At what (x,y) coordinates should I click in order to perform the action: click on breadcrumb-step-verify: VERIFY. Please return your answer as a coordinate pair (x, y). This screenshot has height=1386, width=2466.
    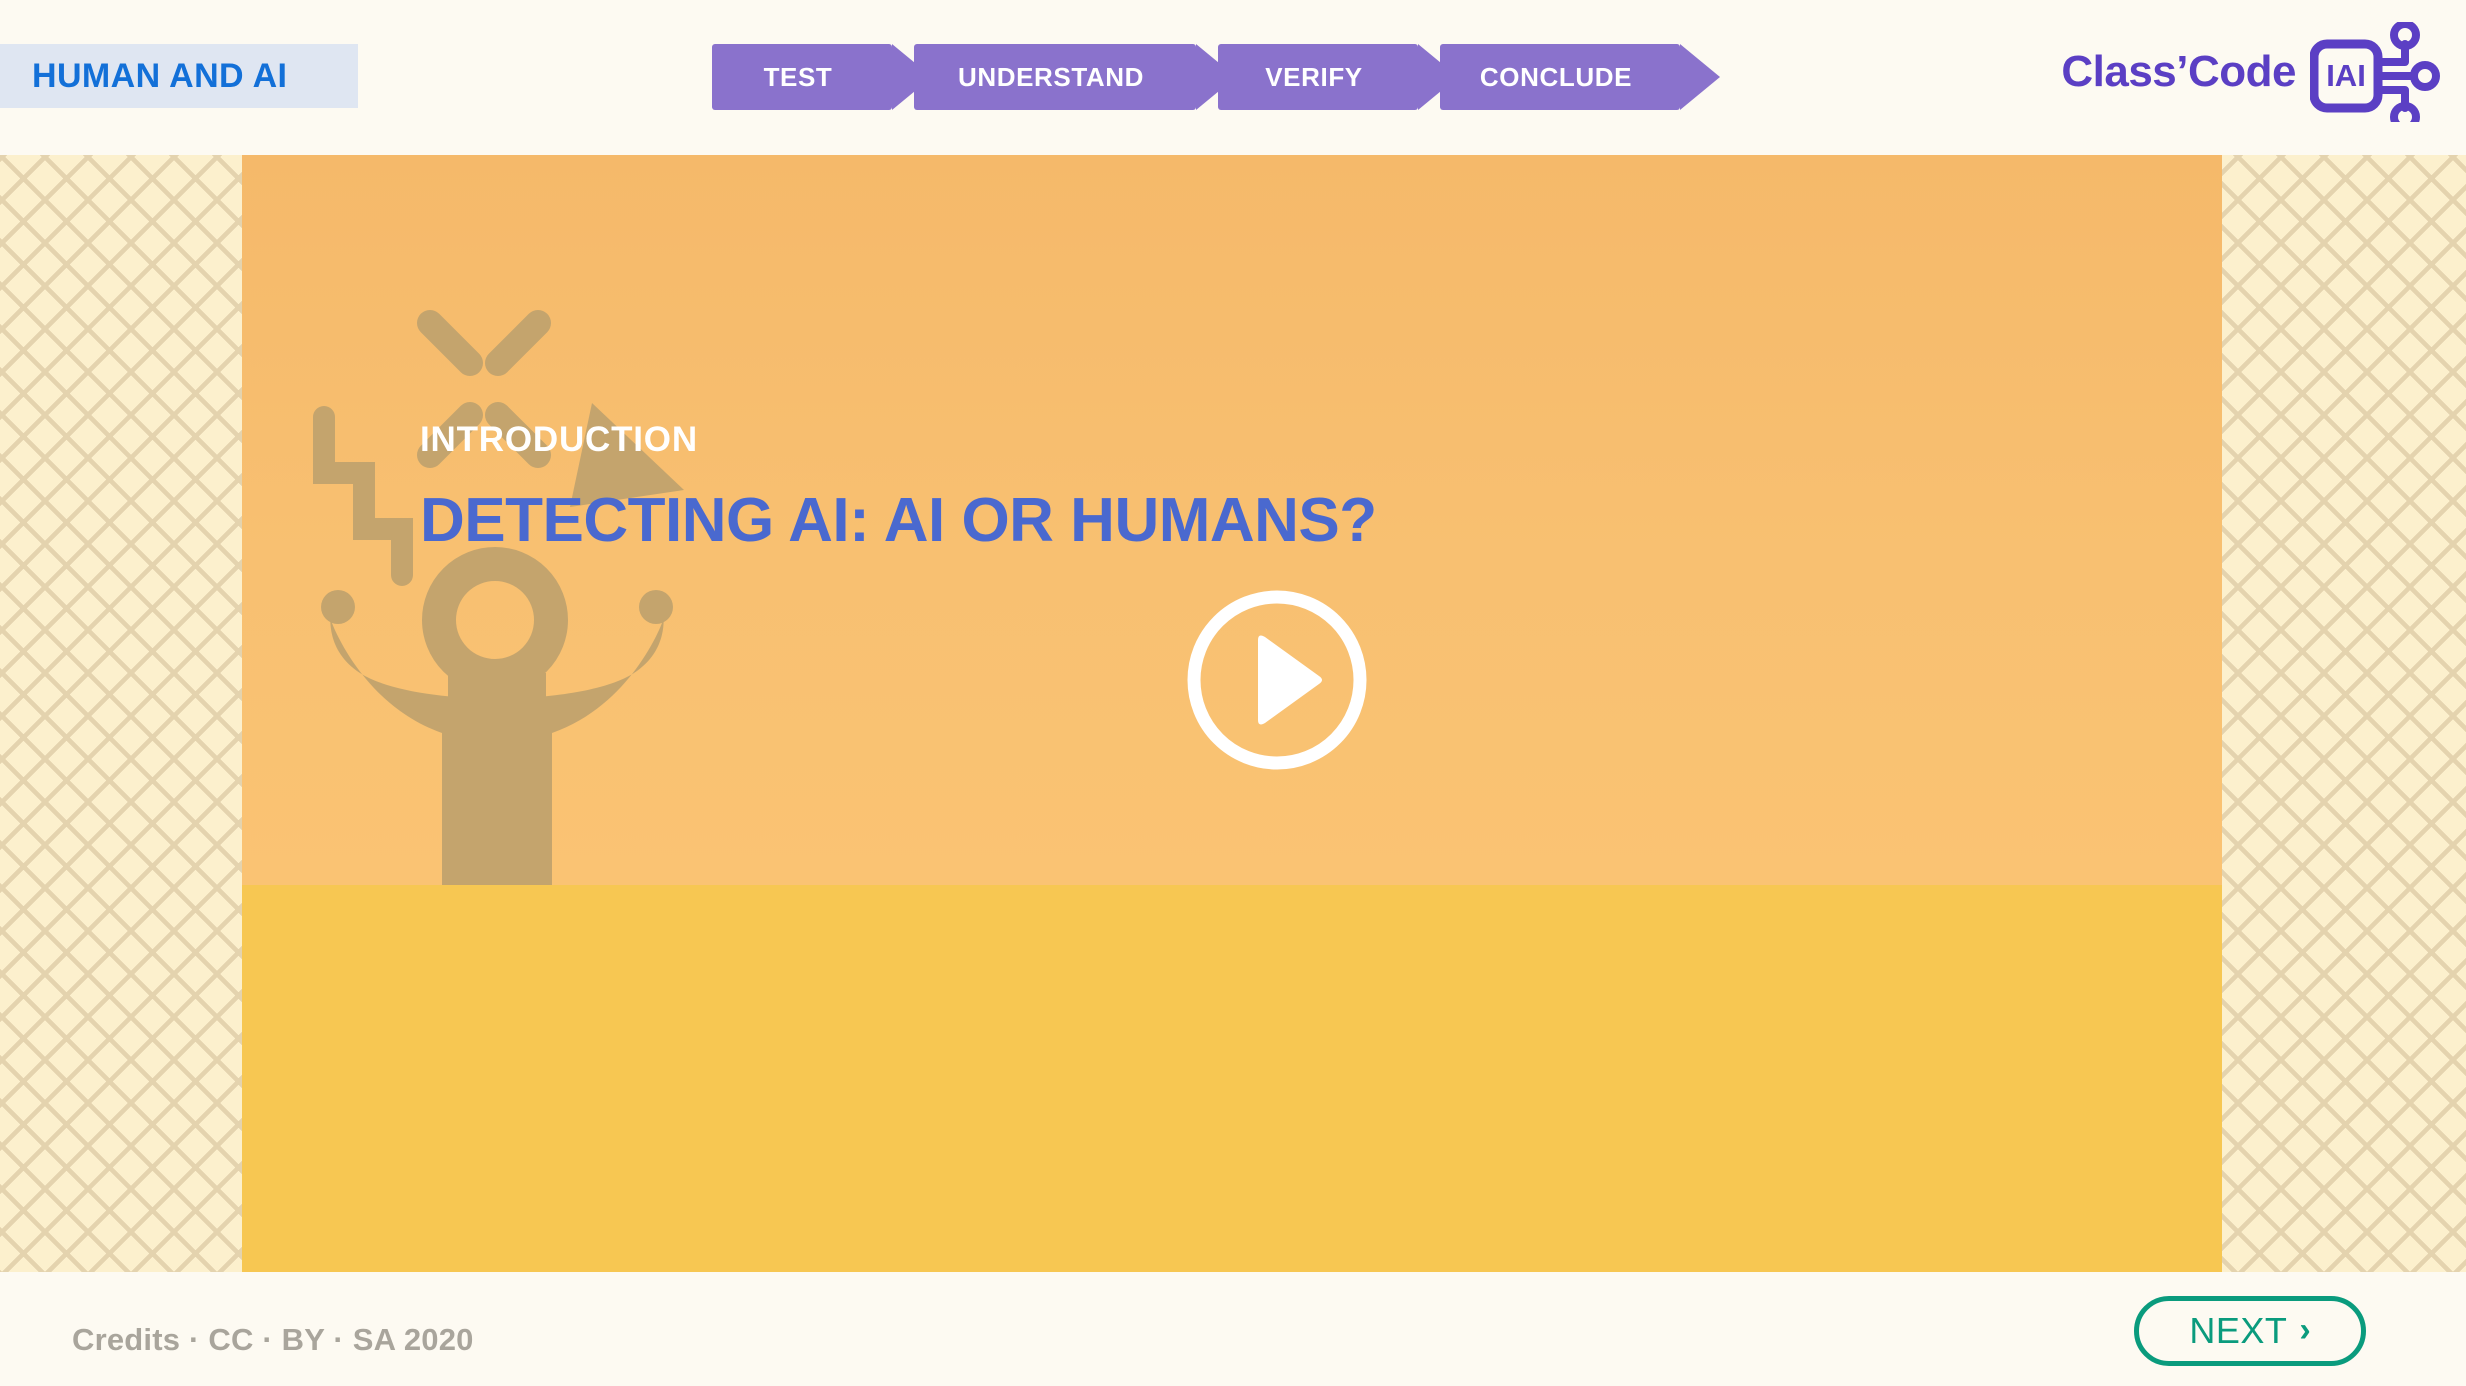
    Looking at the image, I should click on (1318, 77).